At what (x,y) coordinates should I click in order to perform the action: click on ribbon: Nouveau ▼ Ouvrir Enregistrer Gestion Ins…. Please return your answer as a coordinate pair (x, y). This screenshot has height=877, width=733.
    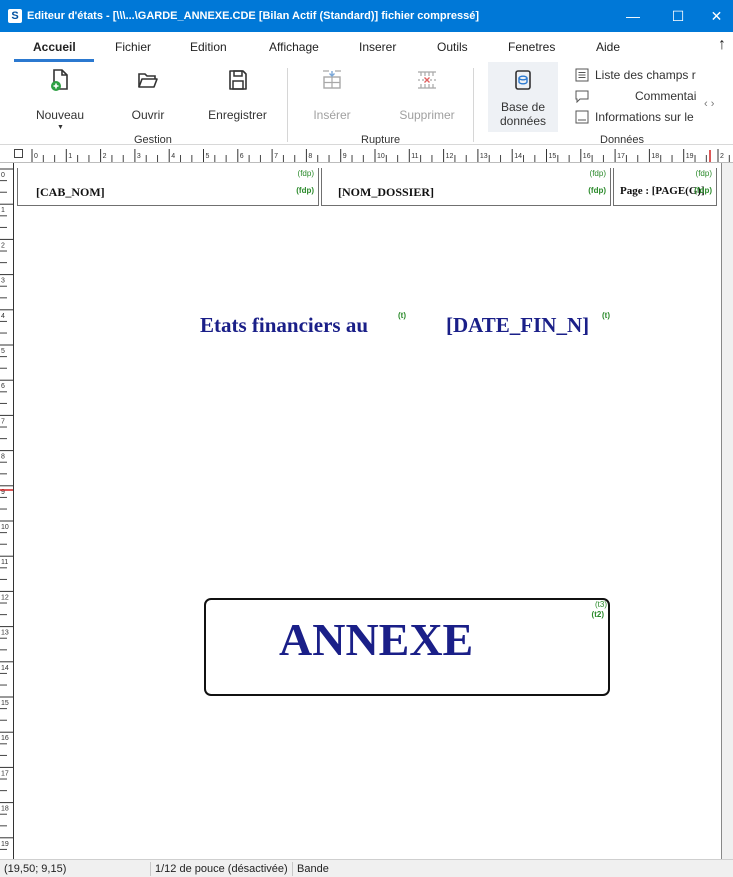
    Looking at the image, I should click on (366, 104).